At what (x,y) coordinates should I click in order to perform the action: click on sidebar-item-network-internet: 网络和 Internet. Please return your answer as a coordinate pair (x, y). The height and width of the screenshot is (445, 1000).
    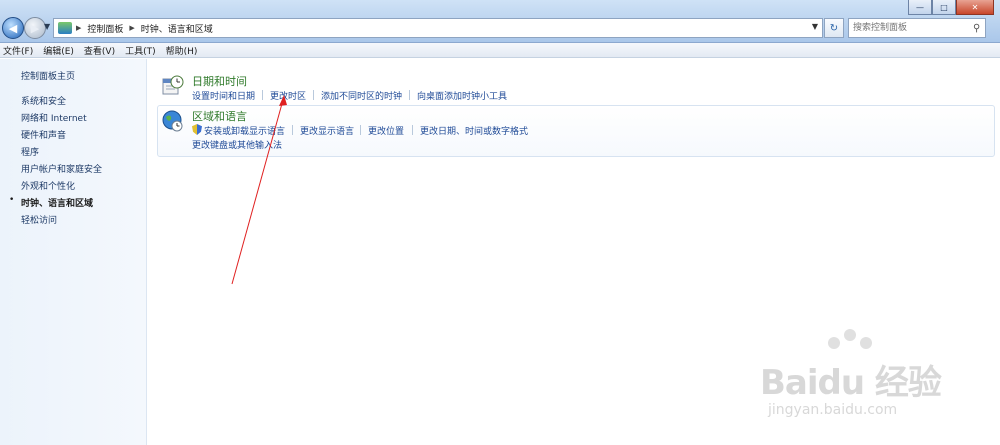
    Looking at the image, I should click on (54, 117).